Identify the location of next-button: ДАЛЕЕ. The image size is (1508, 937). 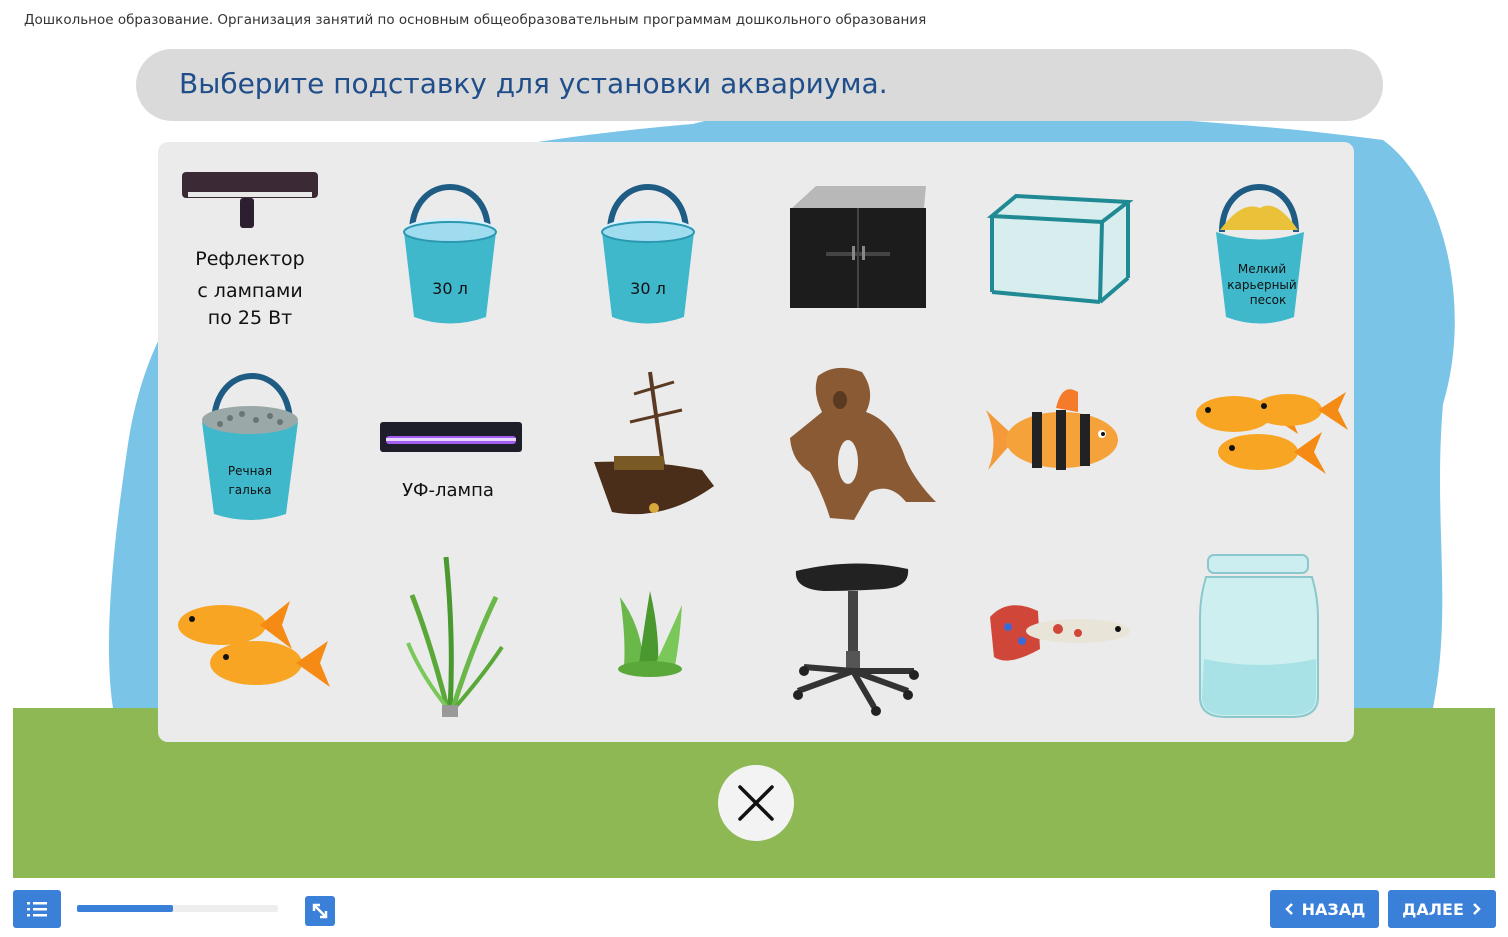
(1442, 909).